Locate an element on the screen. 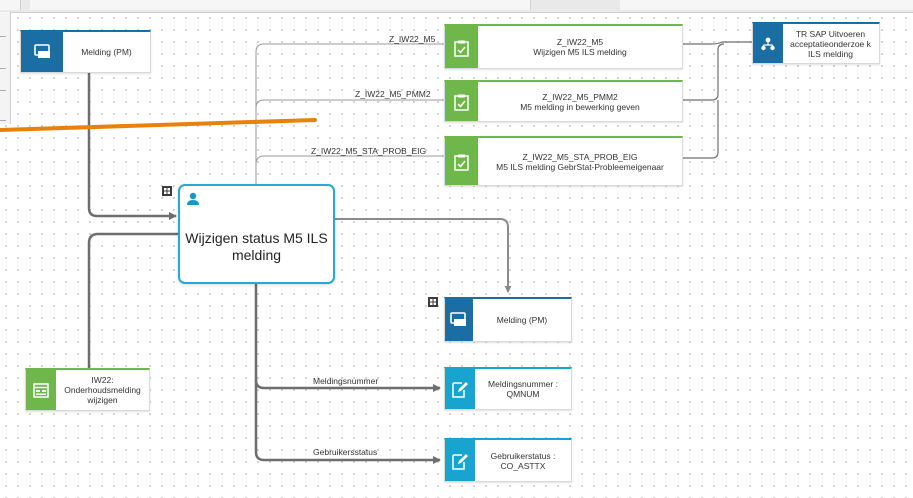  edge-label-tr3: Z_IW22_M5_STA_PROB_EIG is located at coordinates (369, 151).